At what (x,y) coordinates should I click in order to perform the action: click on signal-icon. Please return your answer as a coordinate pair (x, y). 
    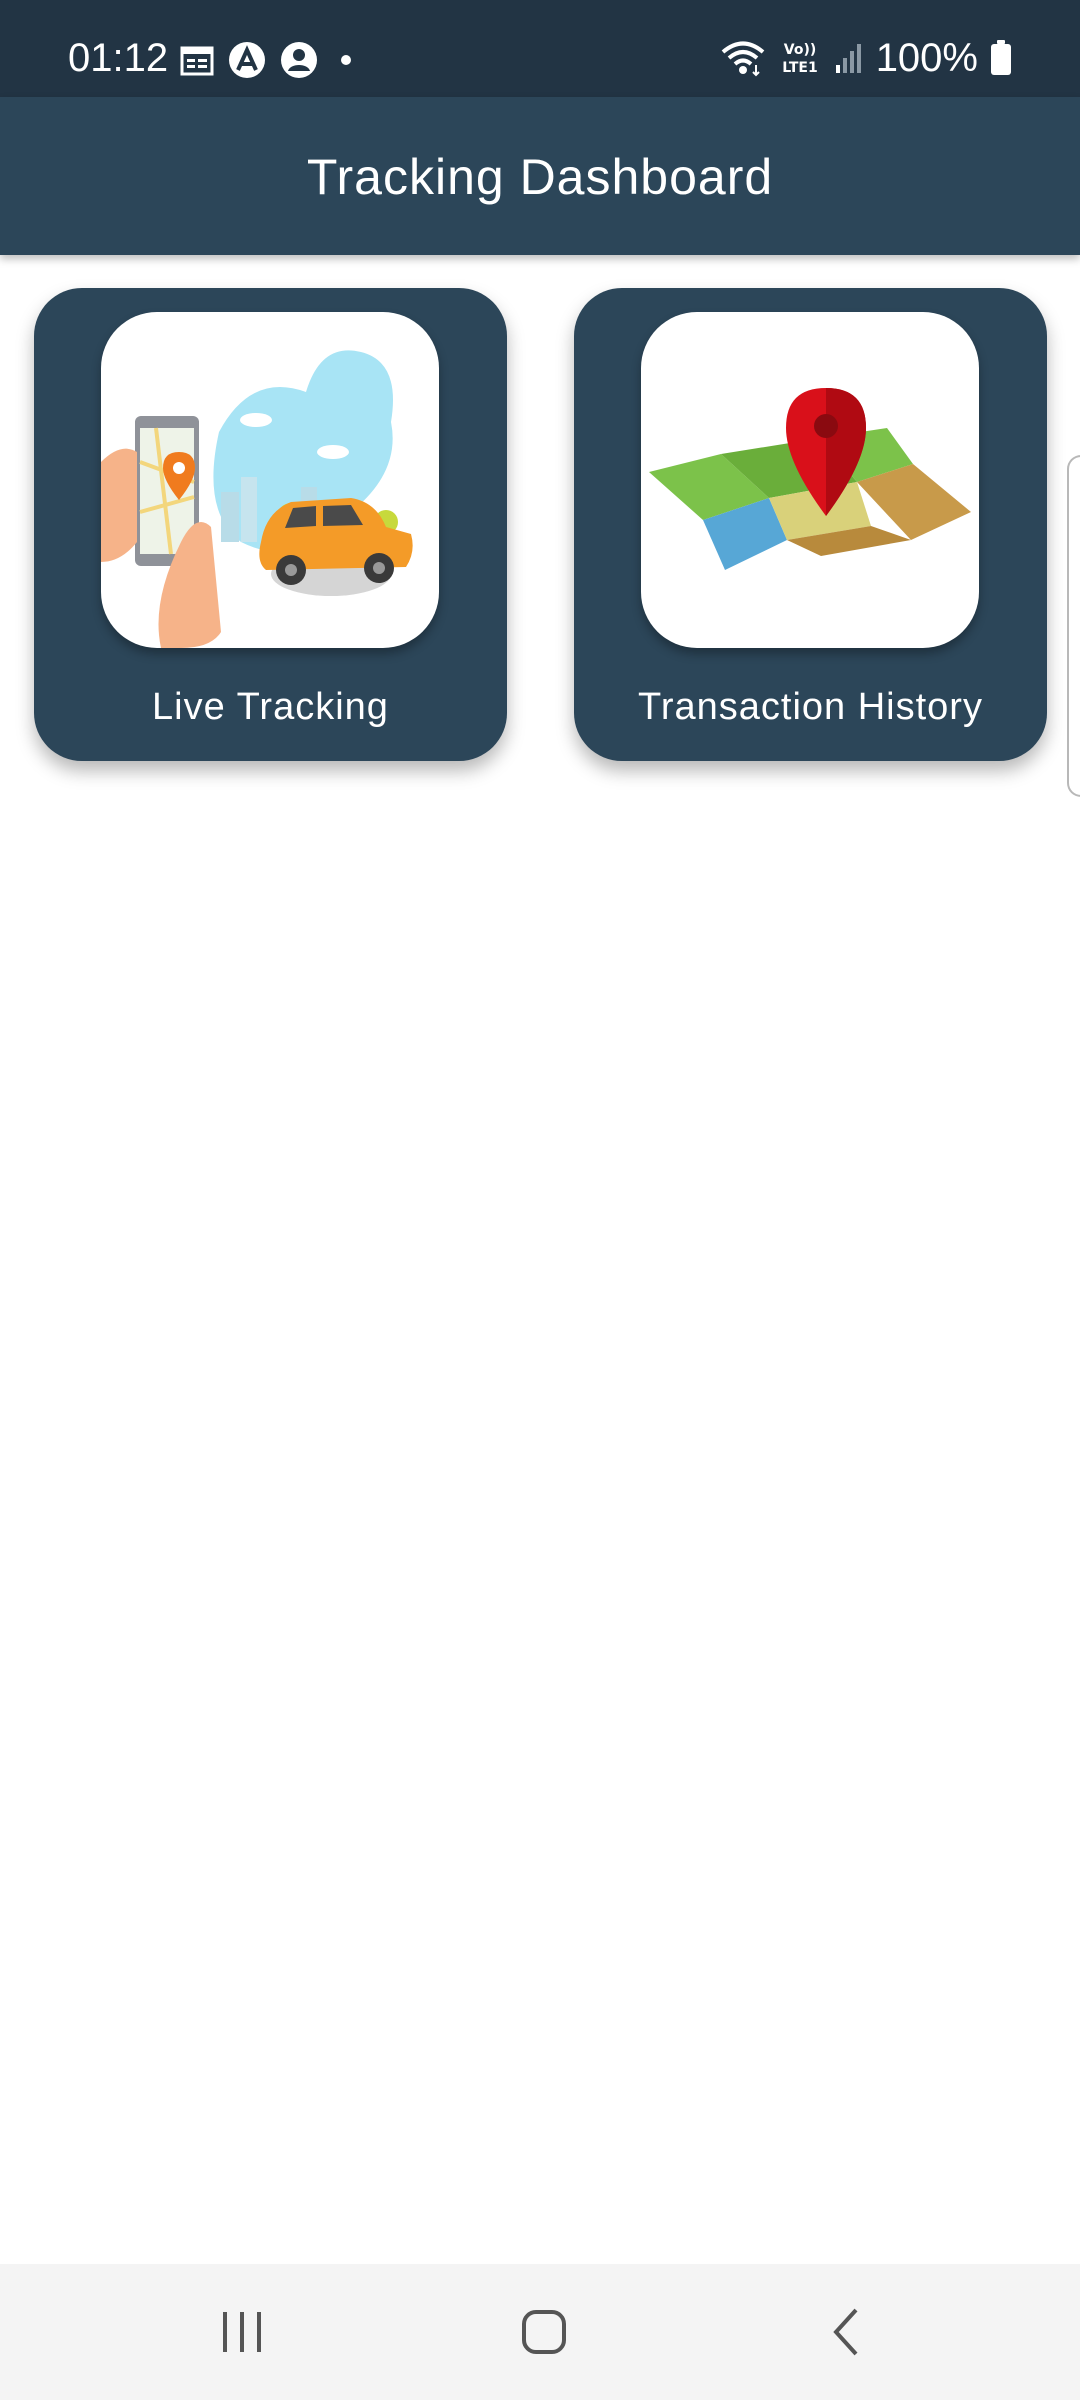
    Looking at the image, I should click on (848, 58).